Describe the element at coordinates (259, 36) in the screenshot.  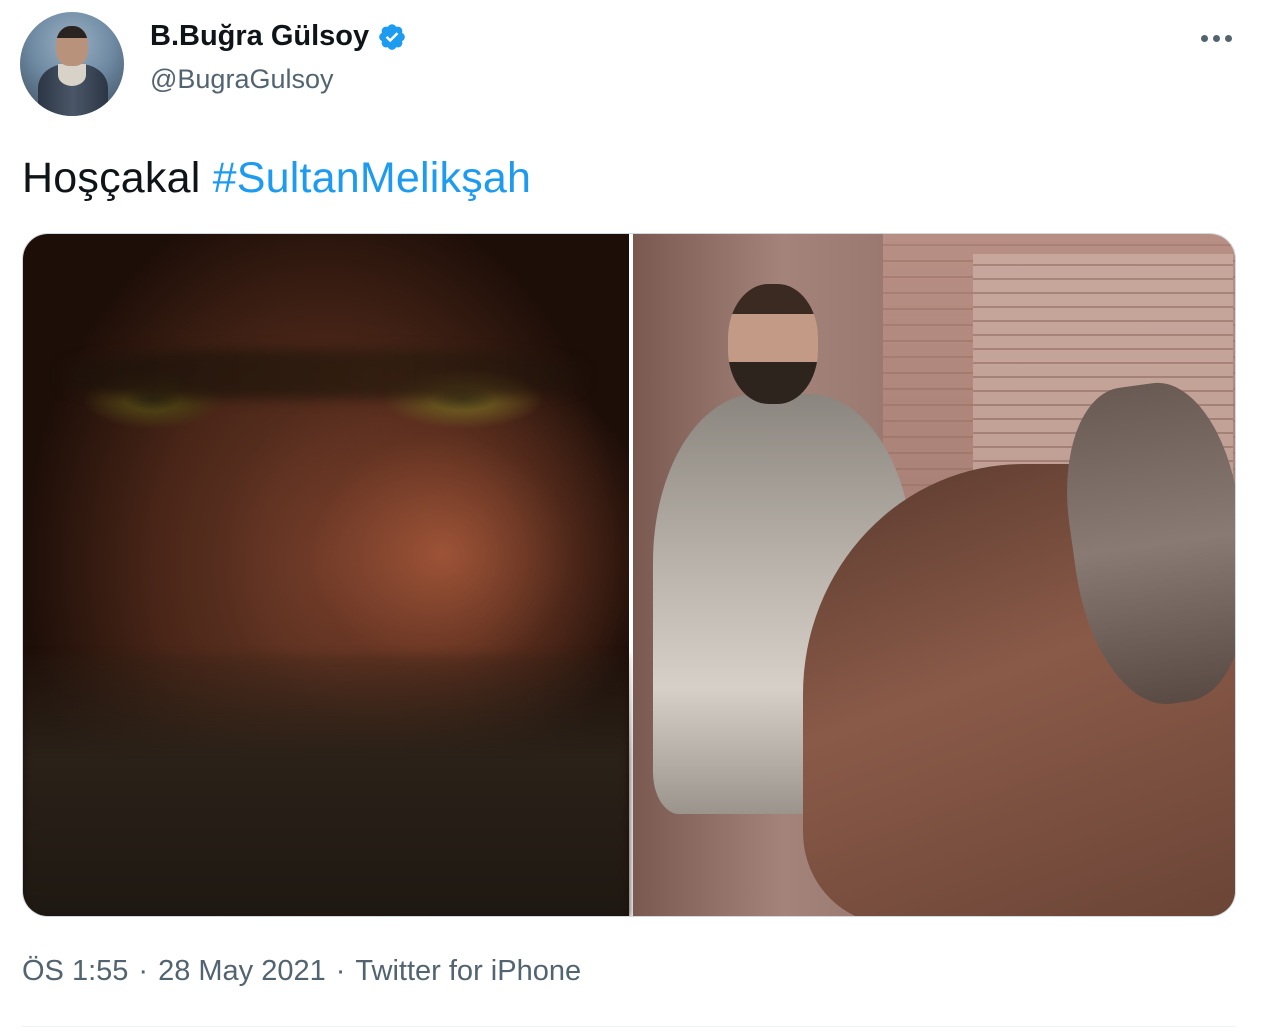
I see `display-name: B.Buğra Gülsoy` at that location.